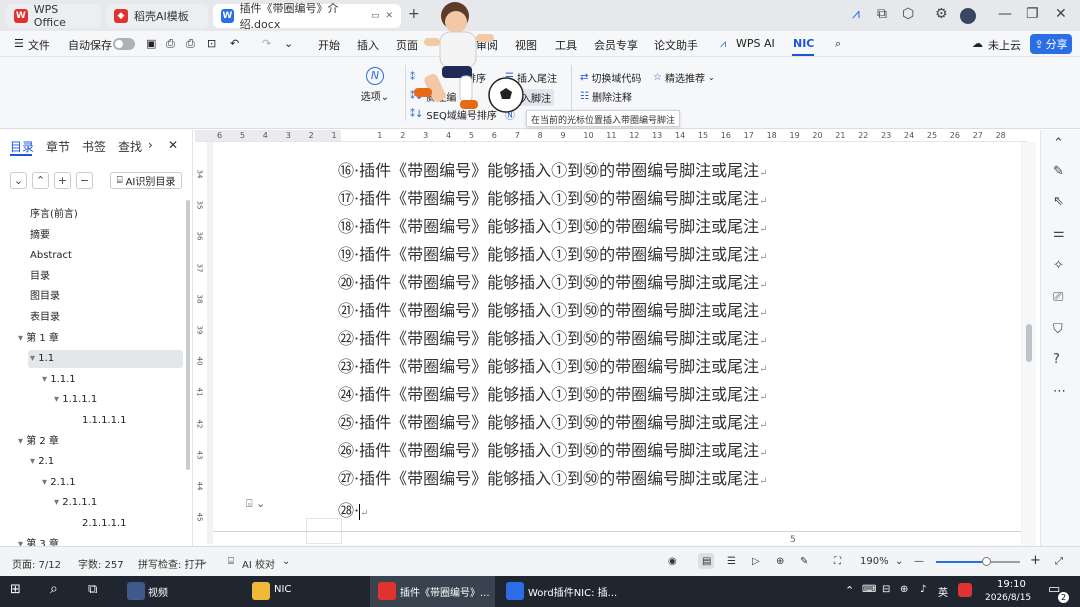  I want to click on page-view-icon: ▤, so click(706, 561).